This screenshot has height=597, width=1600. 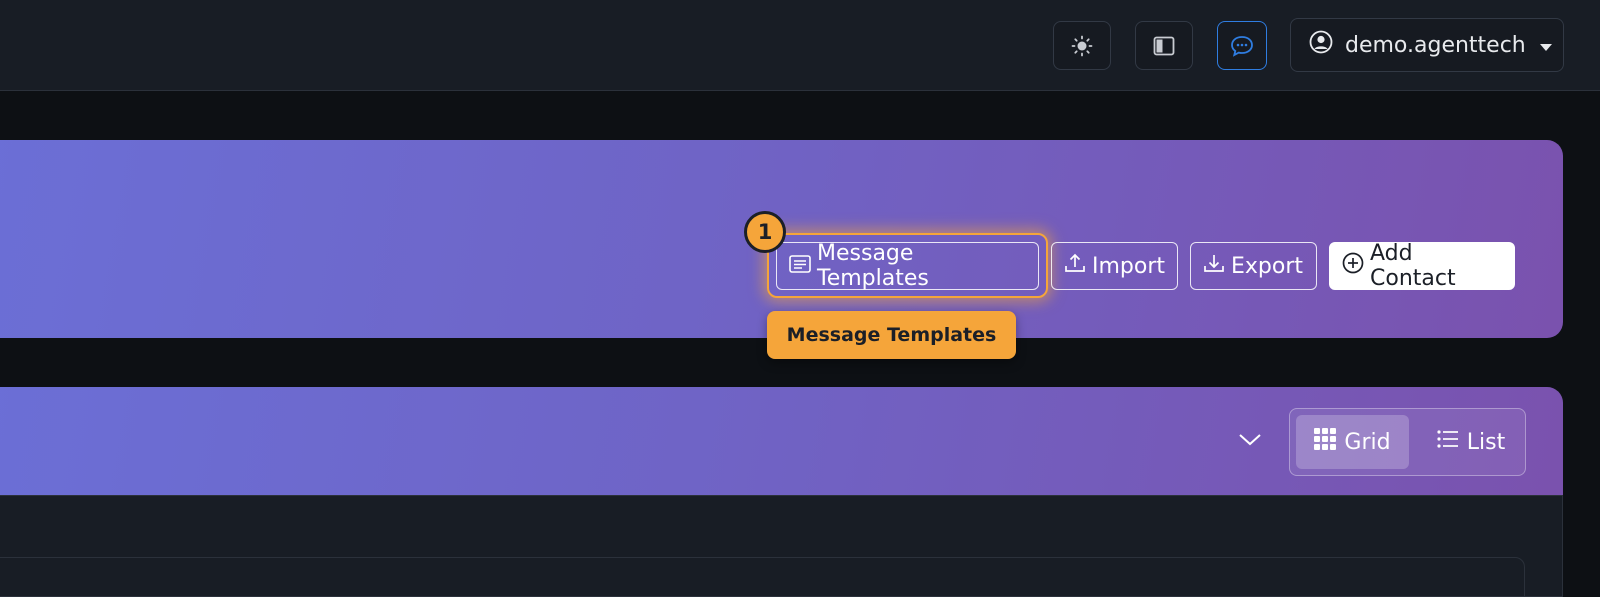 What do you see at coordinates (891, 335) in the screenshot?
I see `tour-tooltip: Message Templates` at bounding box center [891, 335].